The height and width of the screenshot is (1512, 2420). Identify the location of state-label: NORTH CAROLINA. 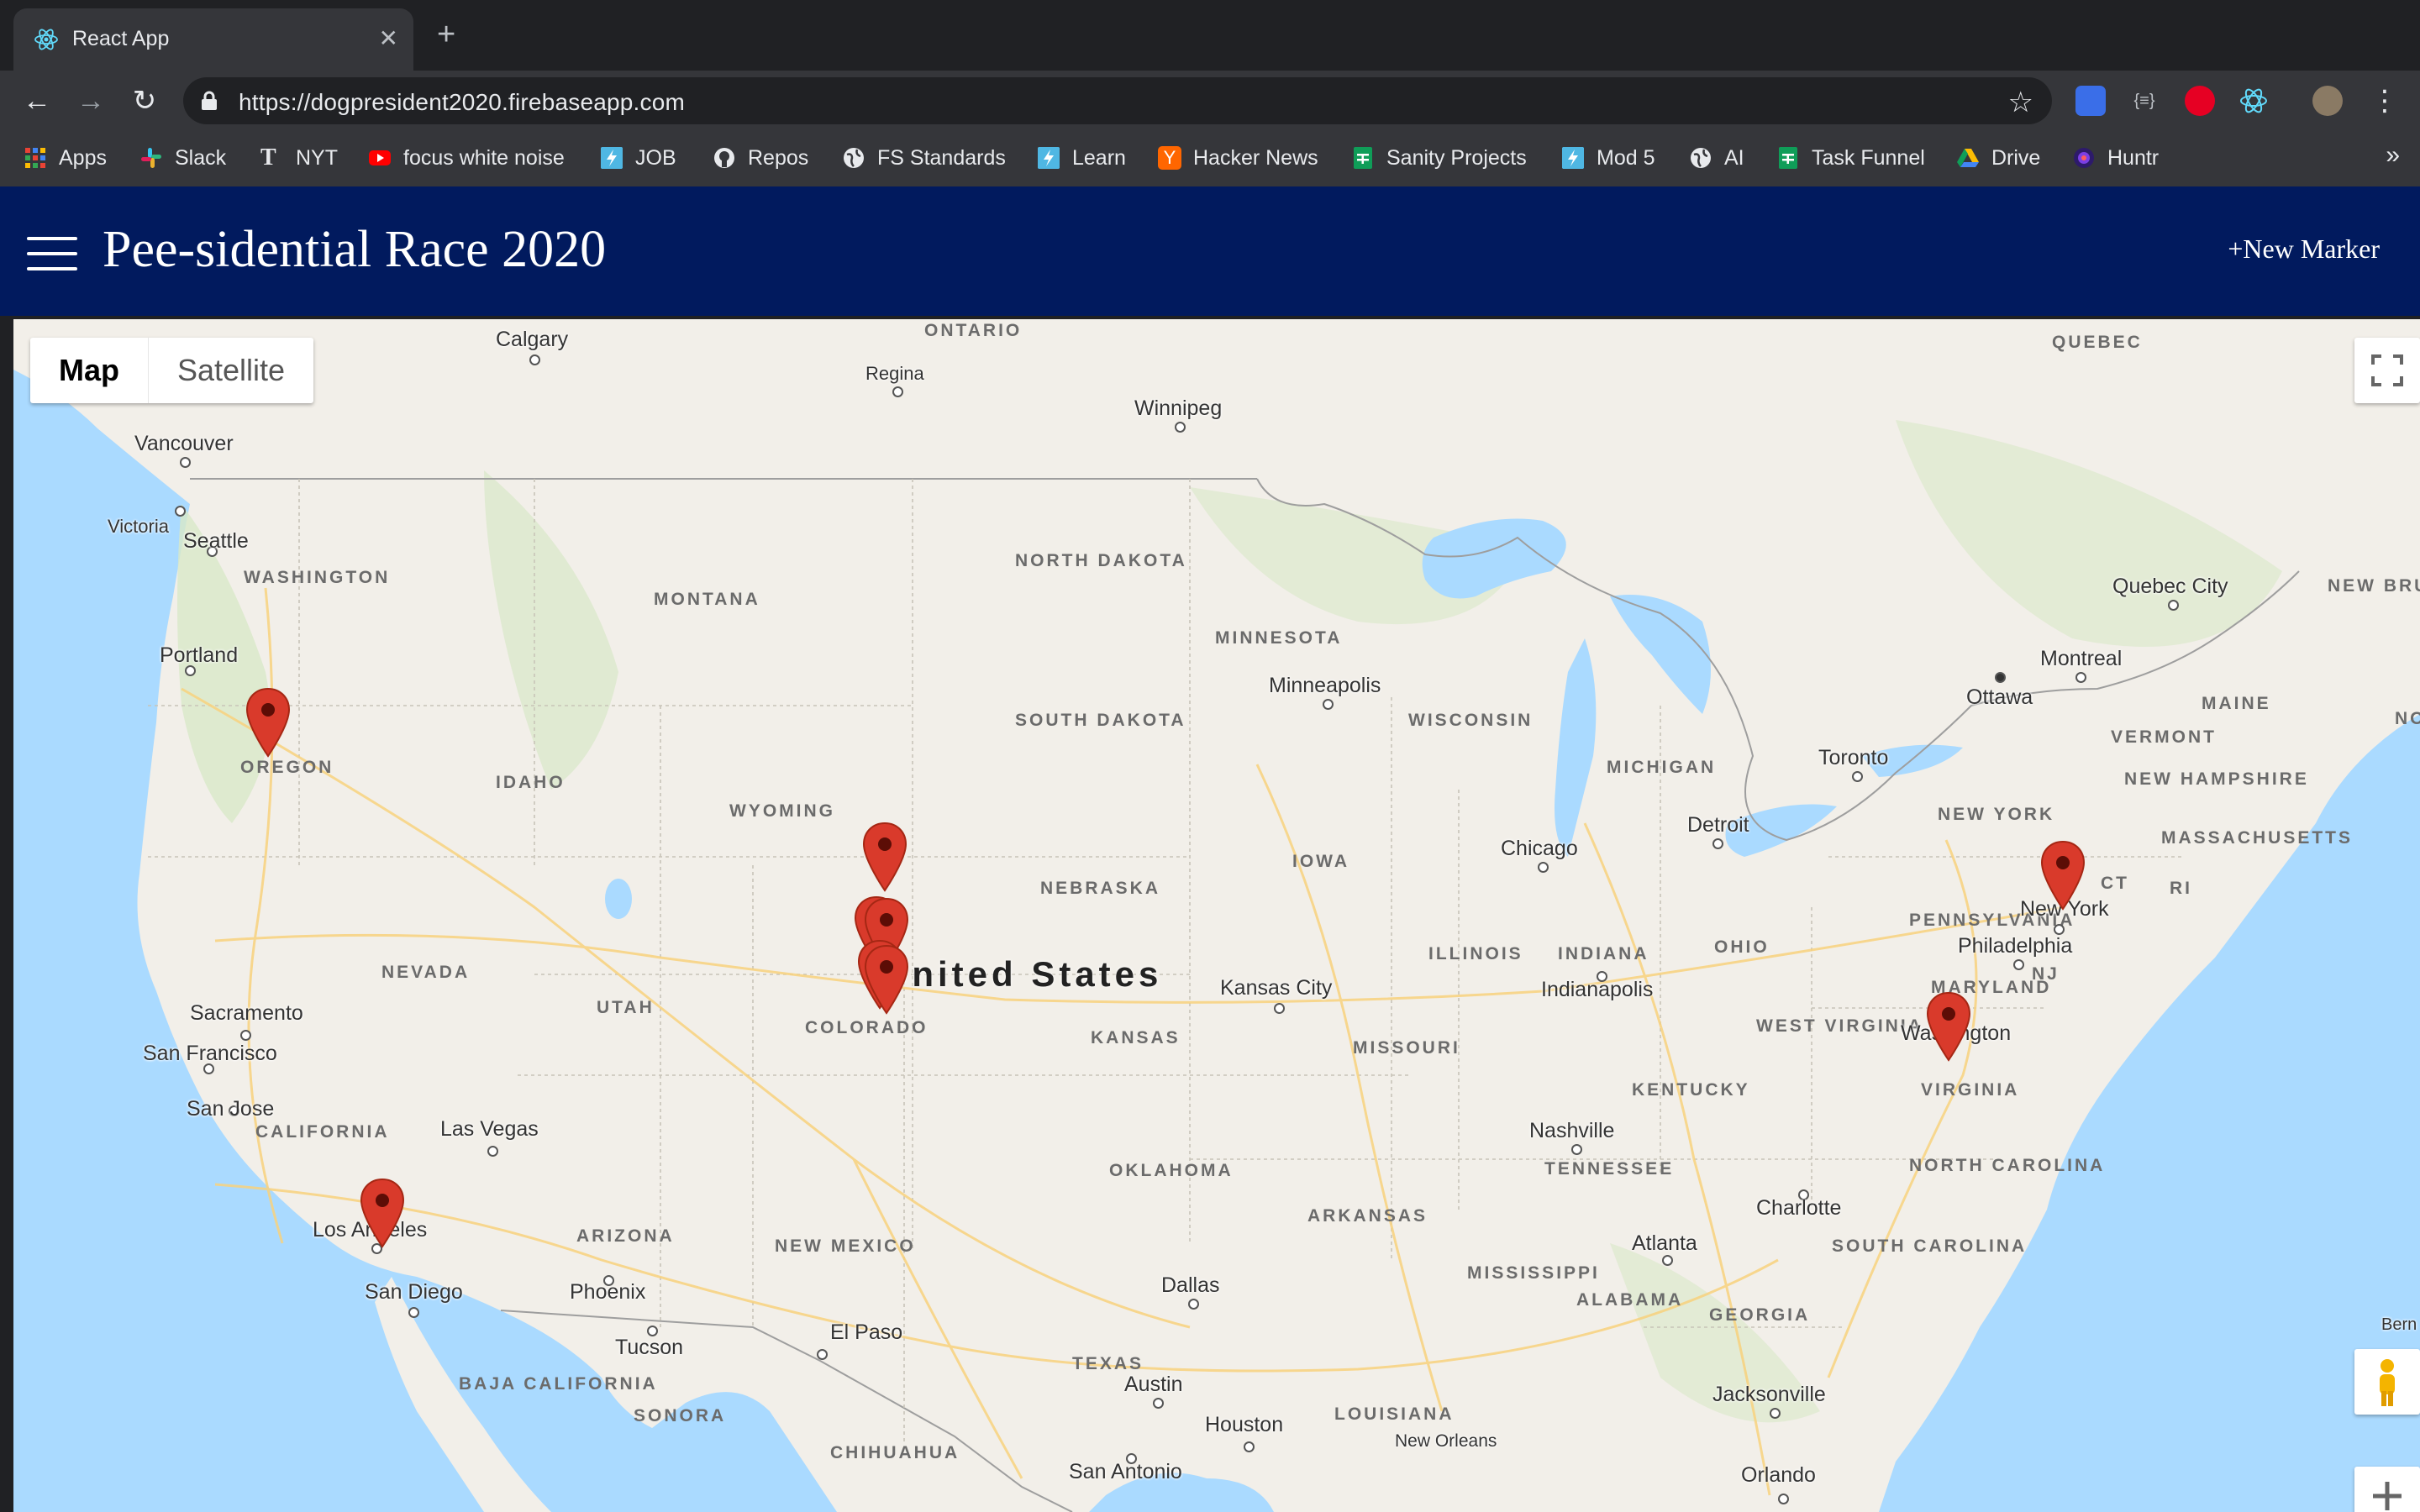
(2005, 1166).